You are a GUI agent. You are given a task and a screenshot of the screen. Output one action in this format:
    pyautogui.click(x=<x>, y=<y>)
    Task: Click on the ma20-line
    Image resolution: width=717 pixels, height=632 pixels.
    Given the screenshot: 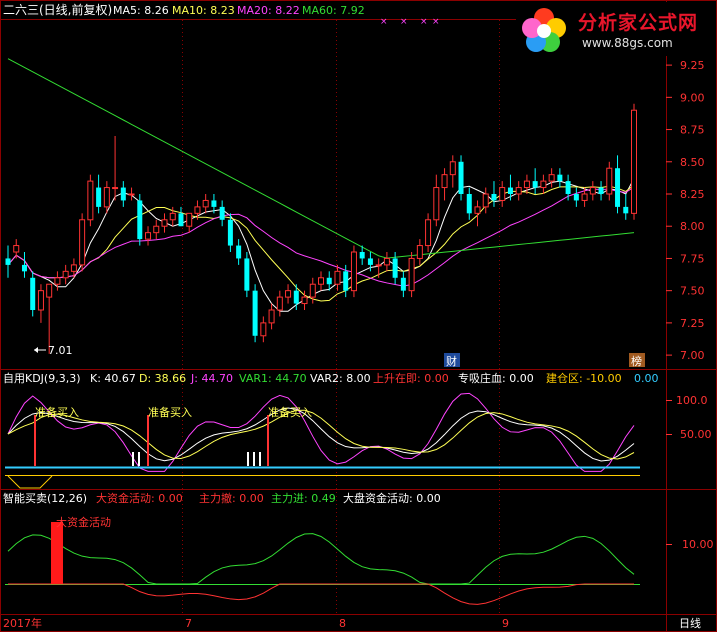 What is the action you would take?
    pyautogui.click(x=321, y=236)
    